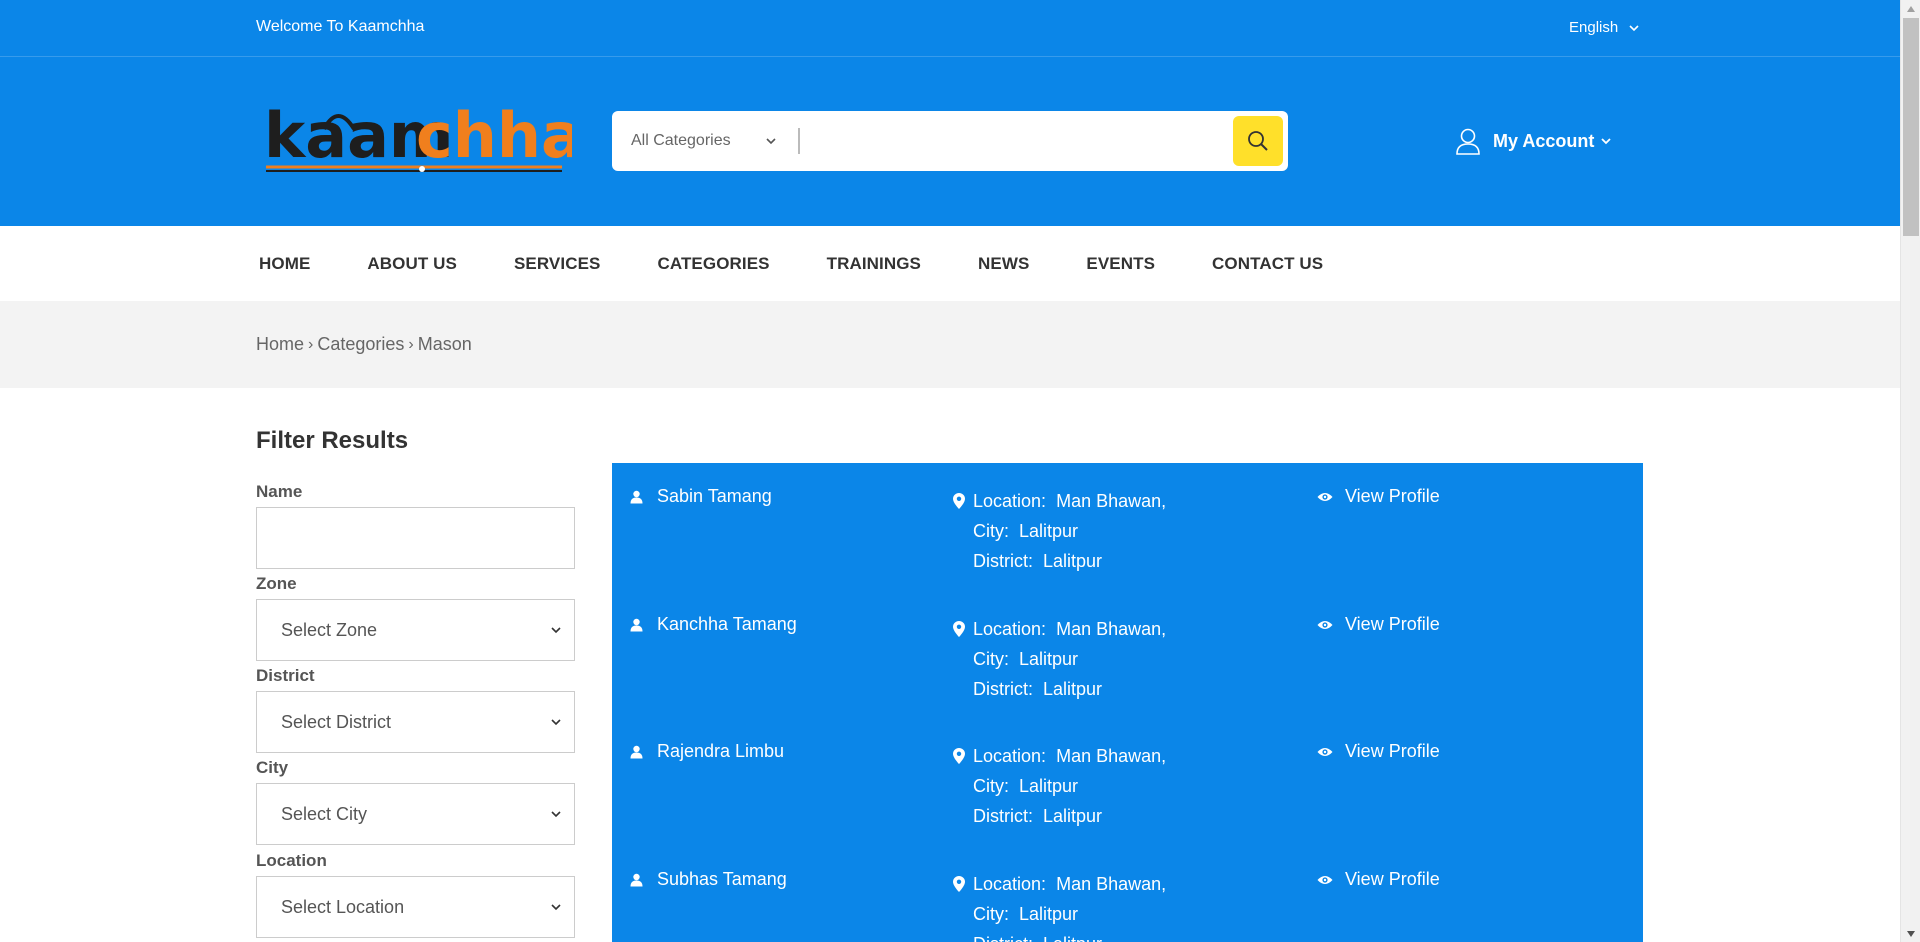  What do you see at coordinates (422, 139) in the screenshot?
I see `kaamchha-logo: kaam chha` at bounding box center [422, 139].